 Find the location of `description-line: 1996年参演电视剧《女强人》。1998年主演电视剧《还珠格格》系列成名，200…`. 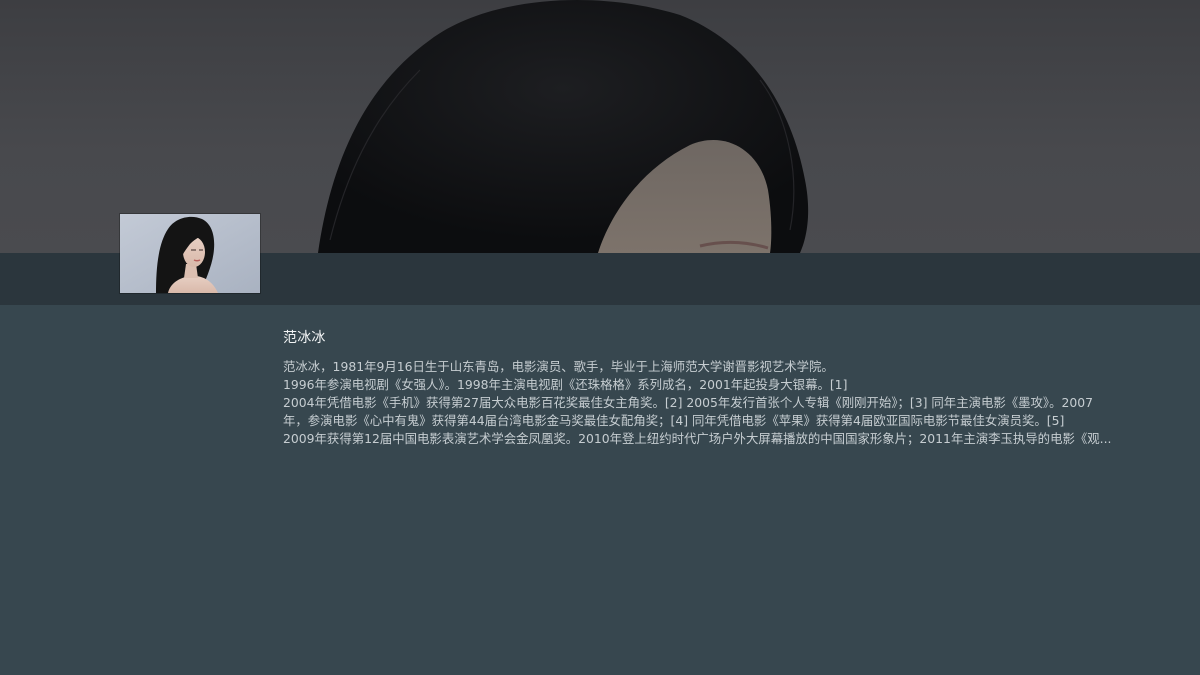

description-line: 1996年参演电视剧《女强人》。1998年主演电视剧《还珠格格》系列成名，200… is located at coordinates (565, 384).